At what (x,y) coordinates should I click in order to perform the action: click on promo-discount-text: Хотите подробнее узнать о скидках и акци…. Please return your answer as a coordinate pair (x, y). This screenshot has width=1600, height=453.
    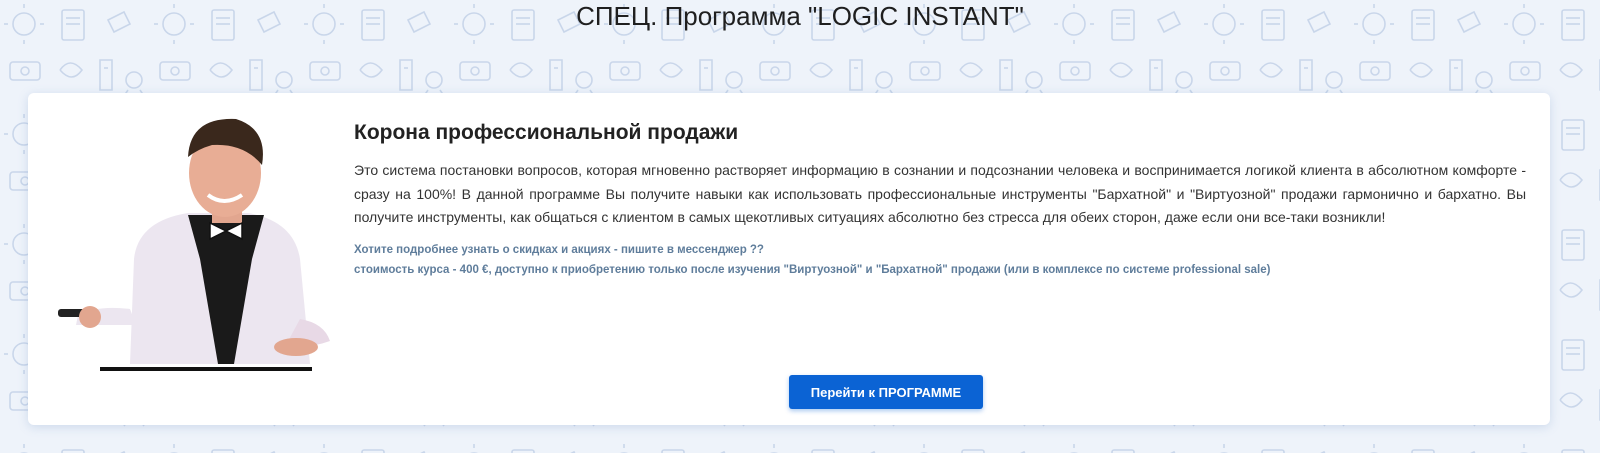
    Looking at the image, I should click on (559, 250).